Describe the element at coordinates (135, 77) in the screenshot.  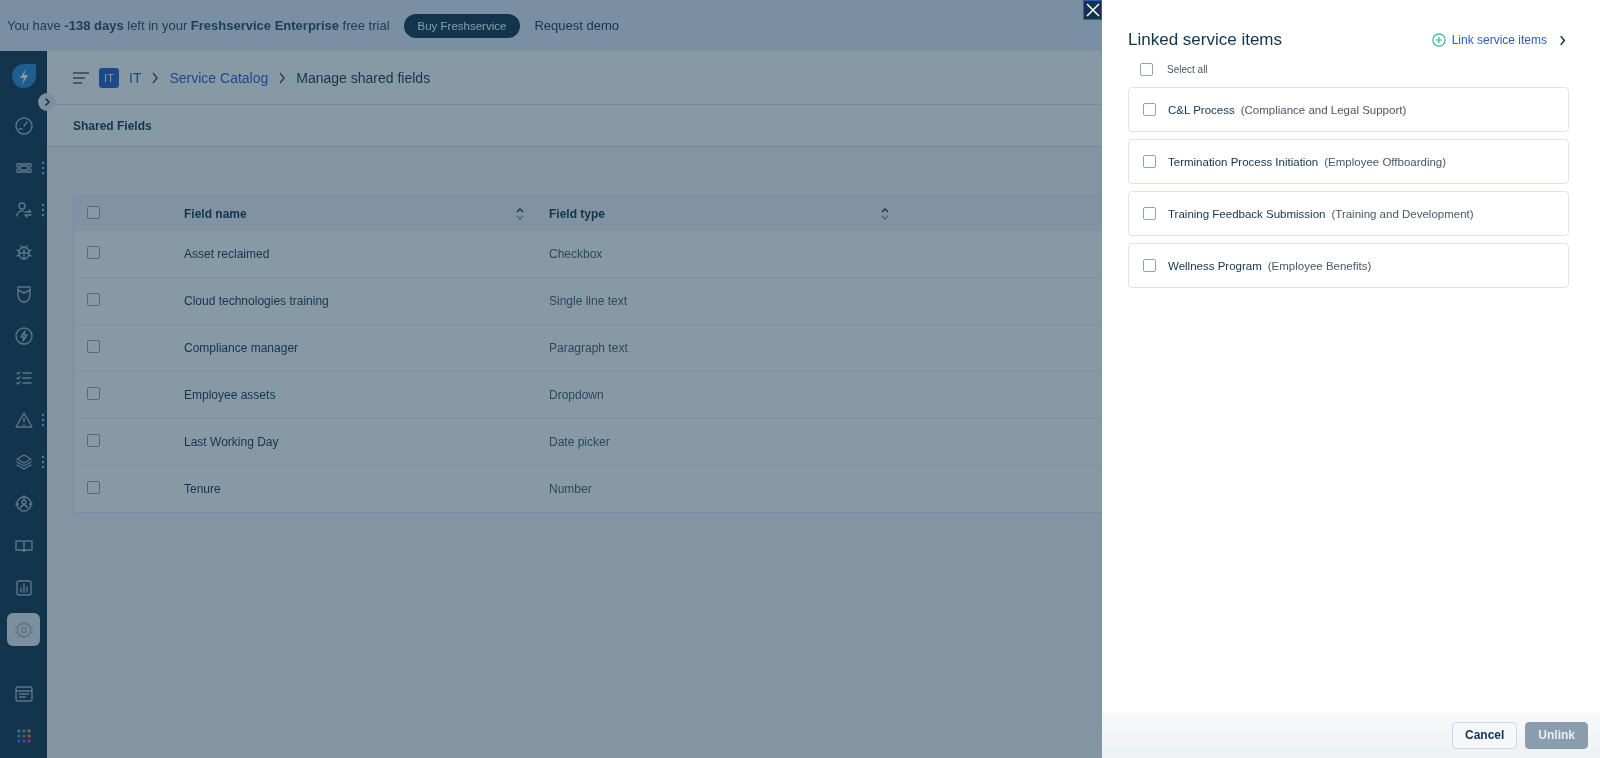
I see `breadcrumb-link: IT` at that location.